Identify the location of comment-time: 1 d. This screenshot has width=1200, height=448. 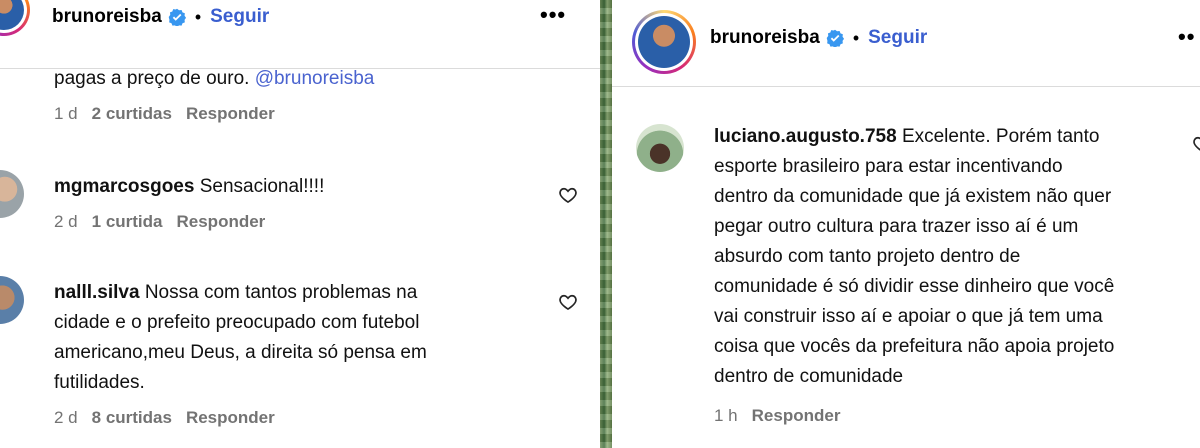
(66, 113).